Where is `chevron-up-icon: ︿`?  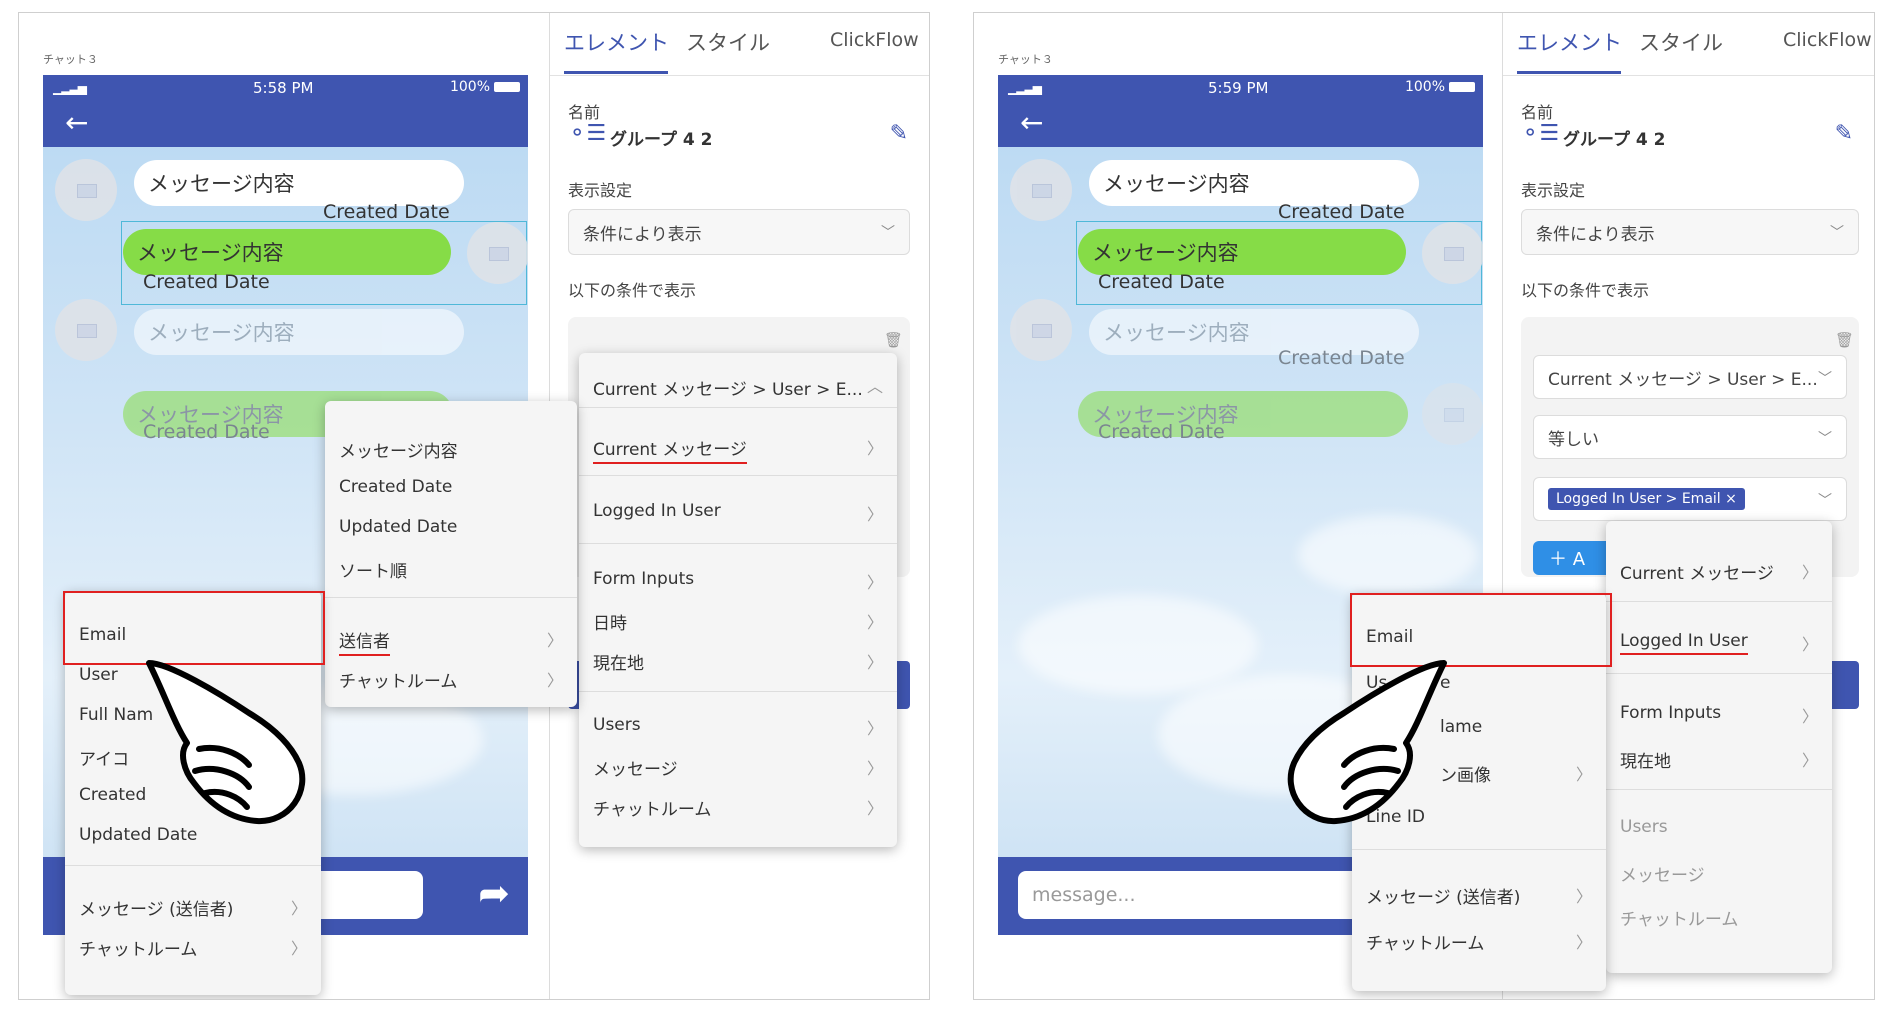 chevron-up-icon: ︿ is located at coordinates (874, 386).